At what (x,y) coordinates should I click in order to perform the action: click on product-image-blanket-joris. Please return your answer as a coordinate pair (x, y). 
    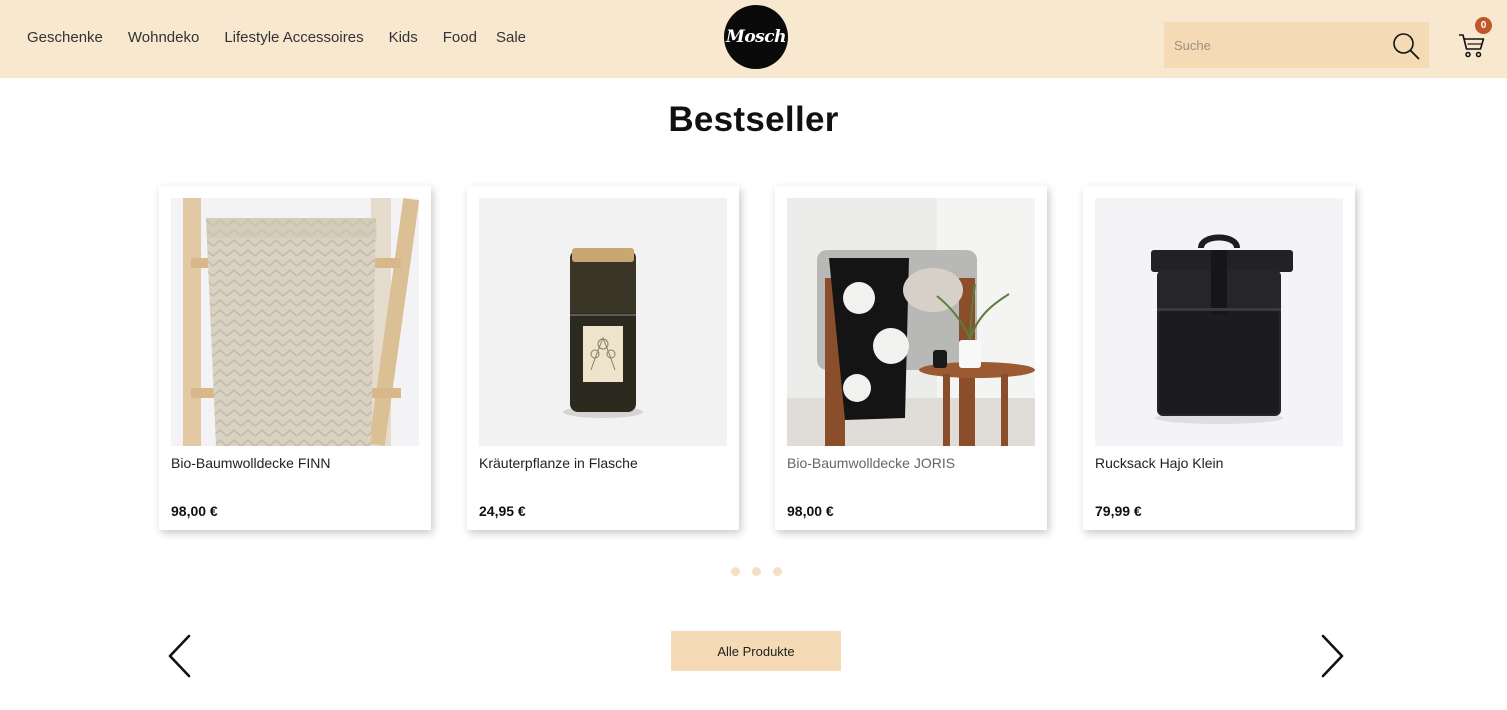
    Looking at the image, I should click on (911, 322).